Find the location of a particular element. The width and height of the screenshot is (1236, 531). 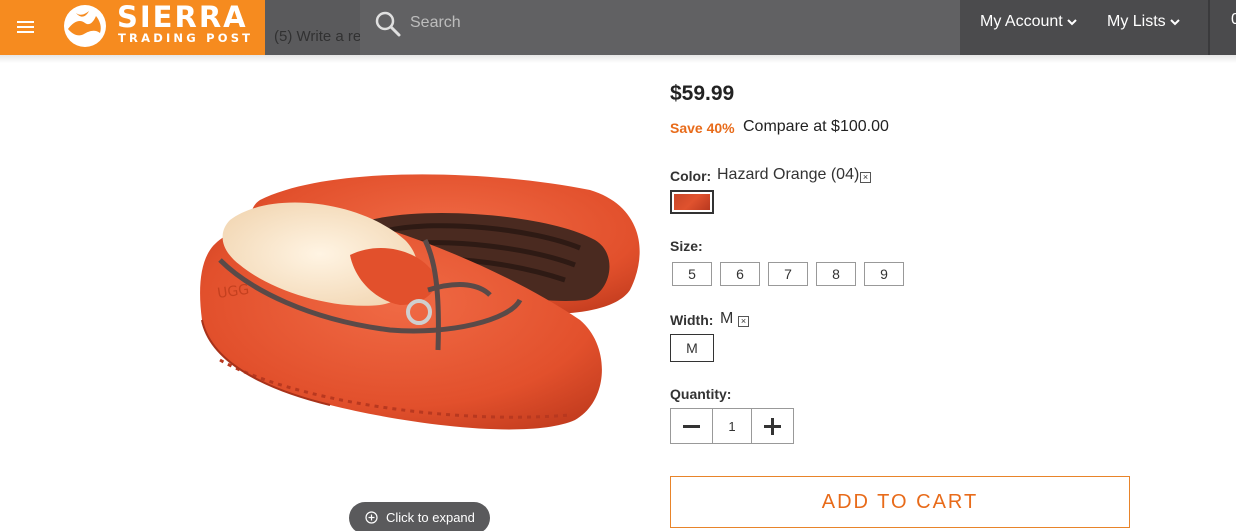

click-to-expand-button: Click to expand is located at coordinates (419, 516).